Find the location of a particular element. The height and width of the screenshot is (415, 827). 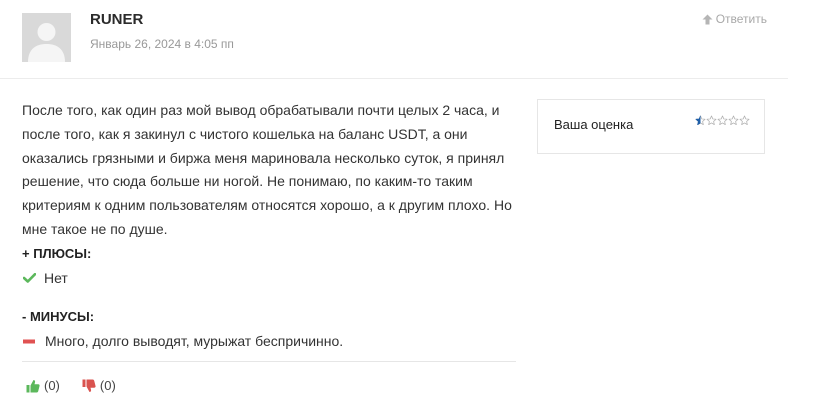

cons-title: - МИНУСЫ: is located at coordinates (58, 316).